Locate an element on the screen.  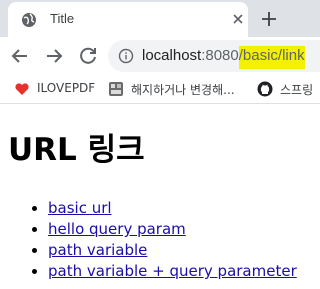
bookmark-label: 스프링 is located at coordinates (297, 90).